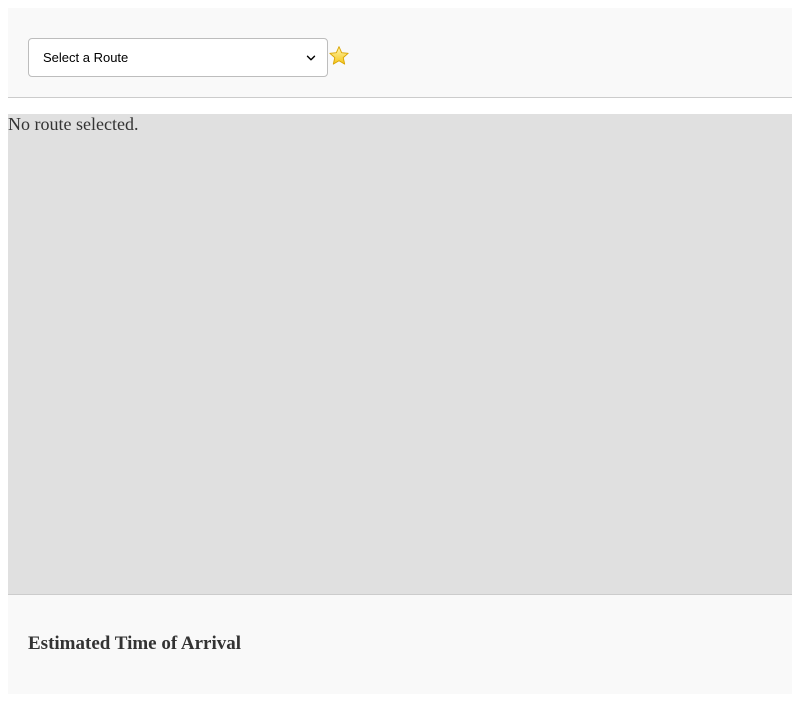  Describe the element at coordinates (311, 58) in the screenshot. I see `chevron-down-icon` at that location.